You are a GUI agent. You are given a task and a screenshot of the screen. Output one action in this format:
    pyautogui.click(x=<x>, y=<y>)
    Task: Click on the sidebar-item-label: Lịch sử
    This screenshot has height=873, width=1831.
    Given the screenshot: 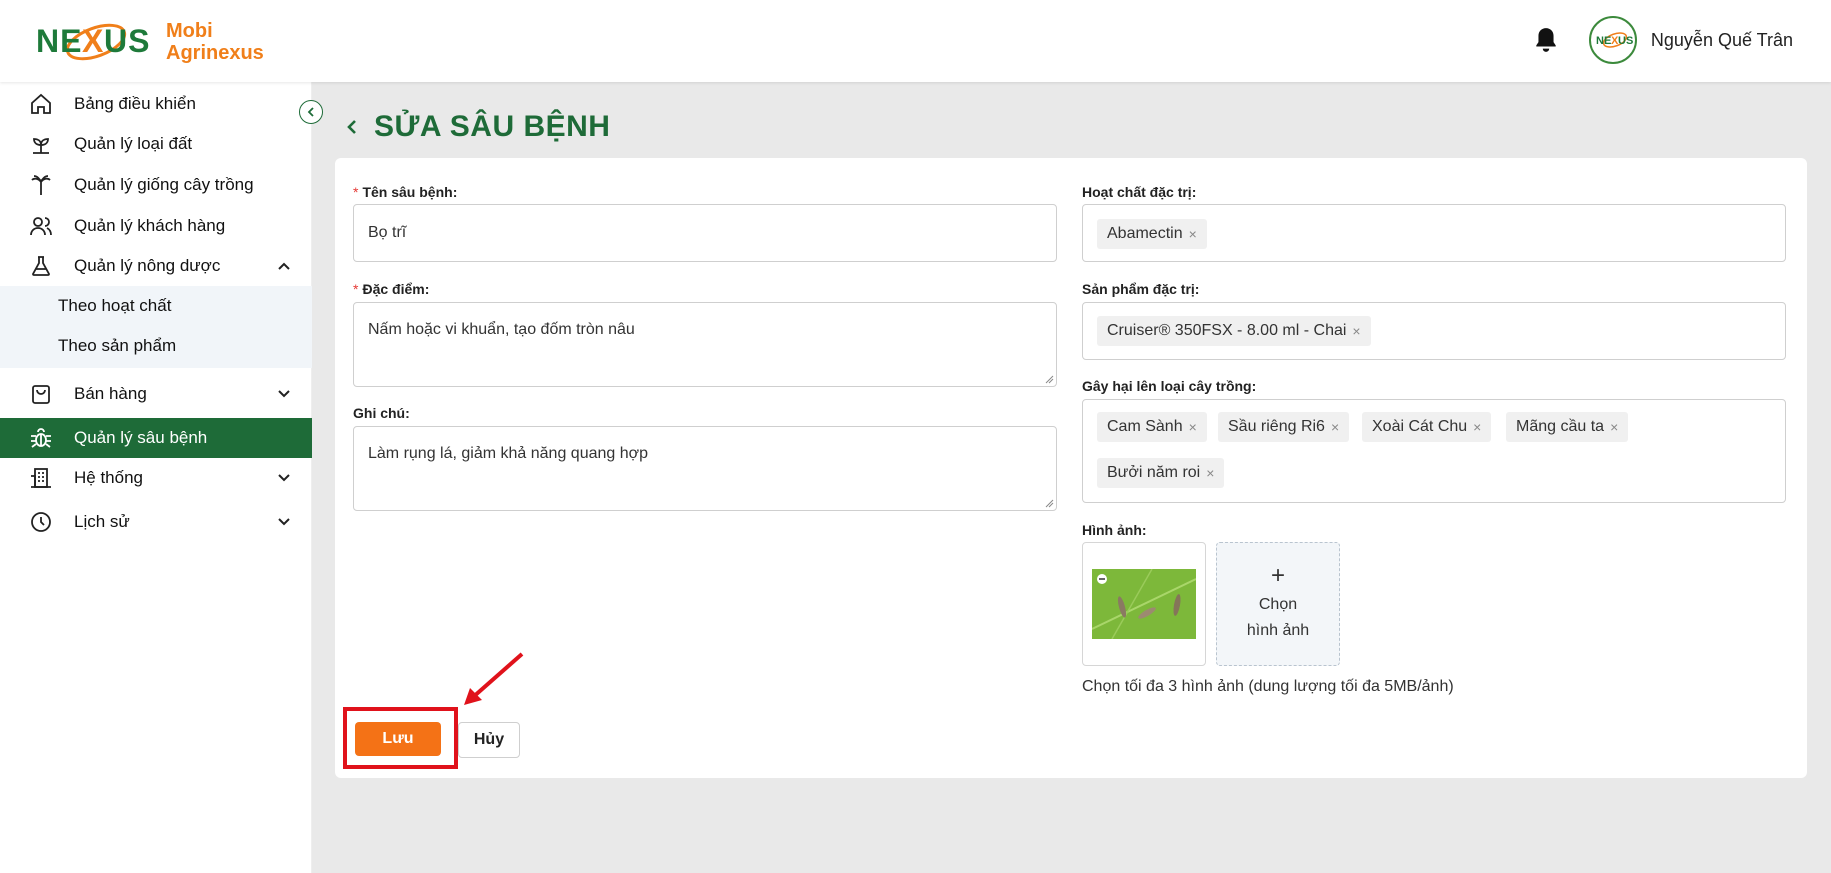 What is the action you would take?
    pyautogui.click(x=102, y=521)
    